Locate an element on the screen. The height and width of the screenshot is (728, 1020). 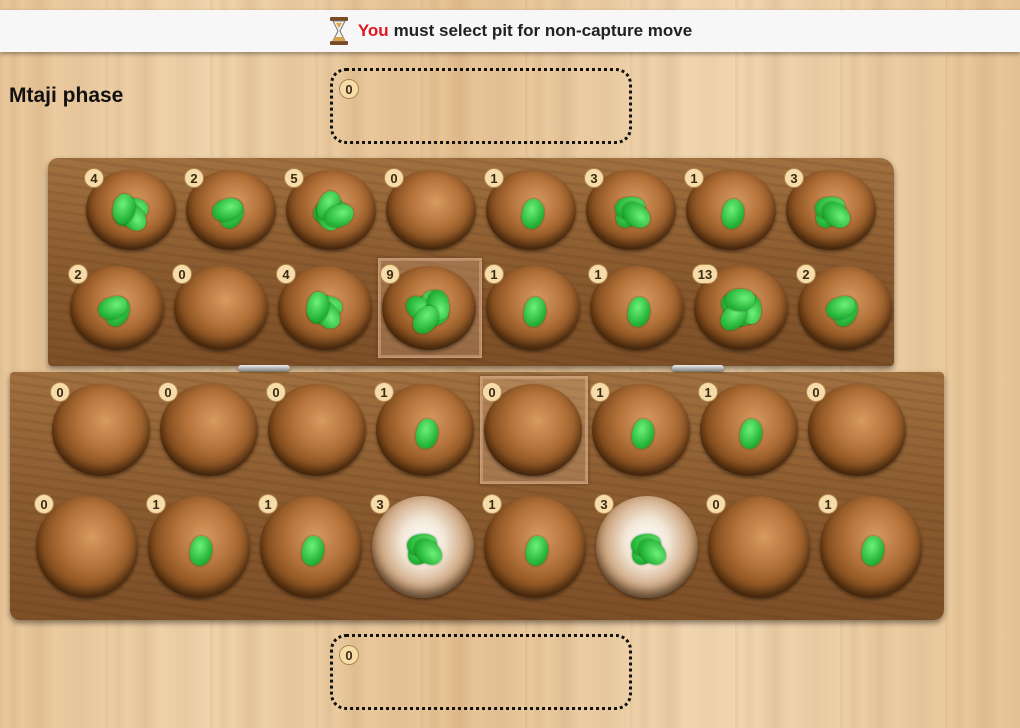
pit-r3-c1 is located at coordinates (199, 547).